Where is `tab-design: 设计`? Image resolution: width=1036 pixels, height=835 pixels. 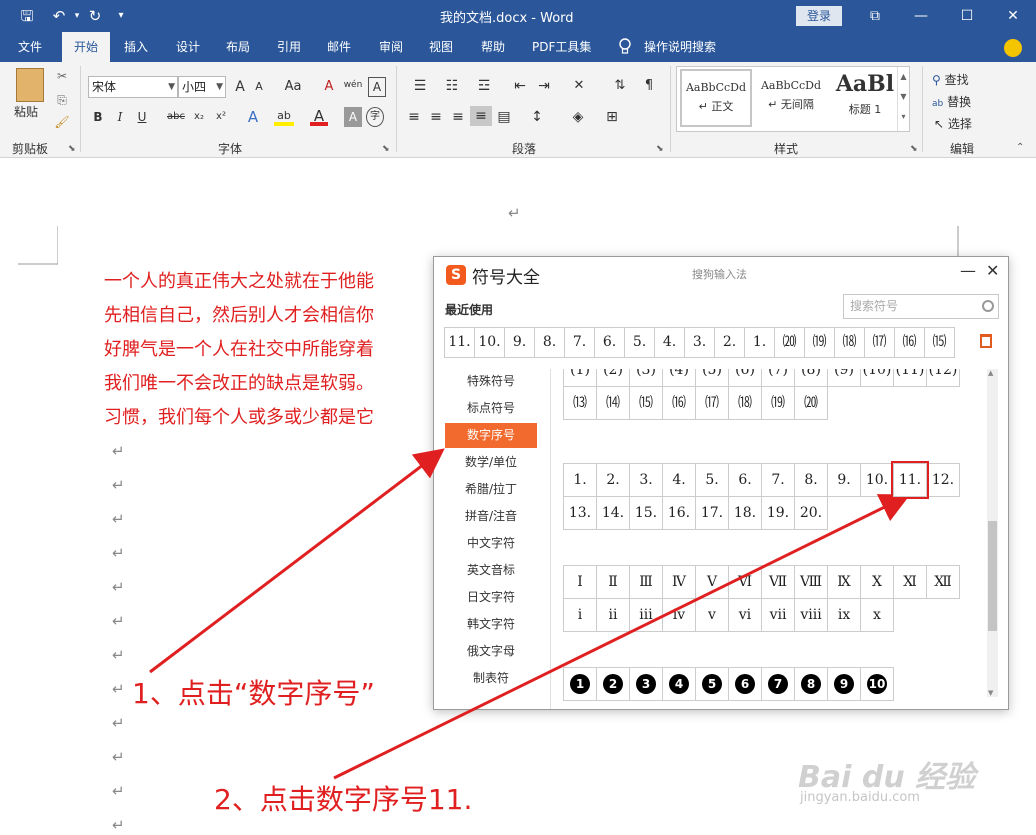
tab-design: 设计 is located at coordinates (188, 47).